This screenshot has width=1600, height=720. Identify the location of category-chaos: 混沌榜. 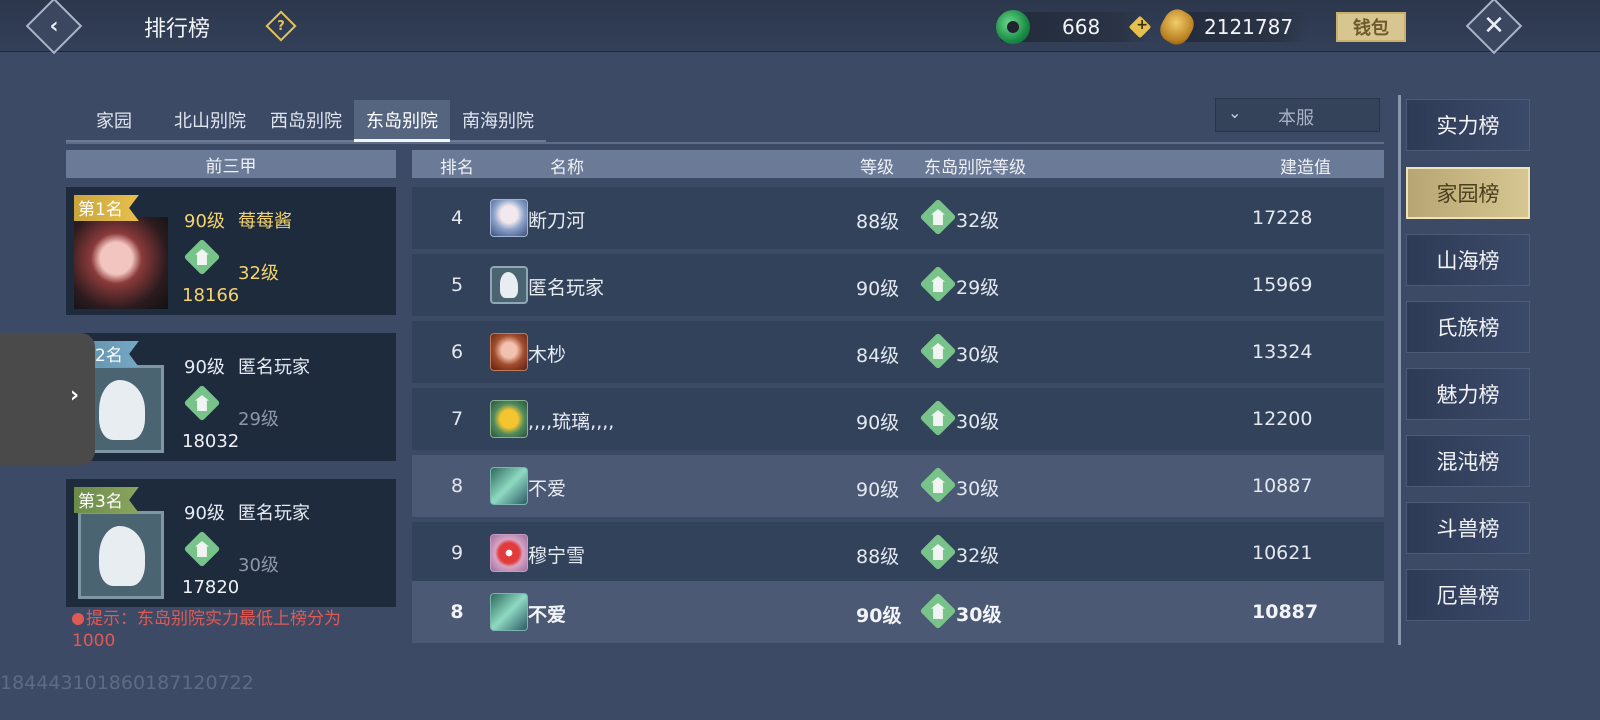
(1468, 461).